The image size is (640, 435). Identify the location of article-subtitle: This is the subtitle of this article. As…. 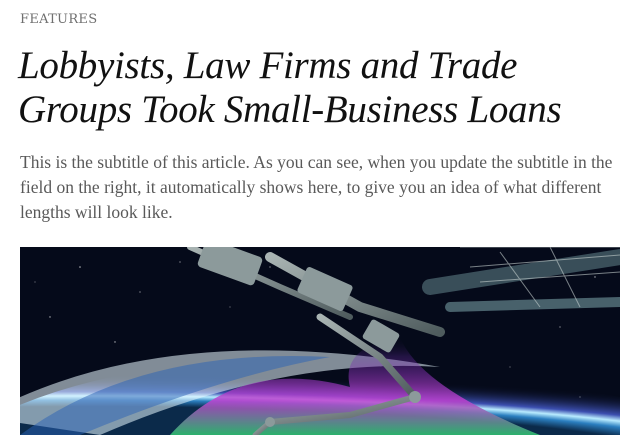
(316, 187).